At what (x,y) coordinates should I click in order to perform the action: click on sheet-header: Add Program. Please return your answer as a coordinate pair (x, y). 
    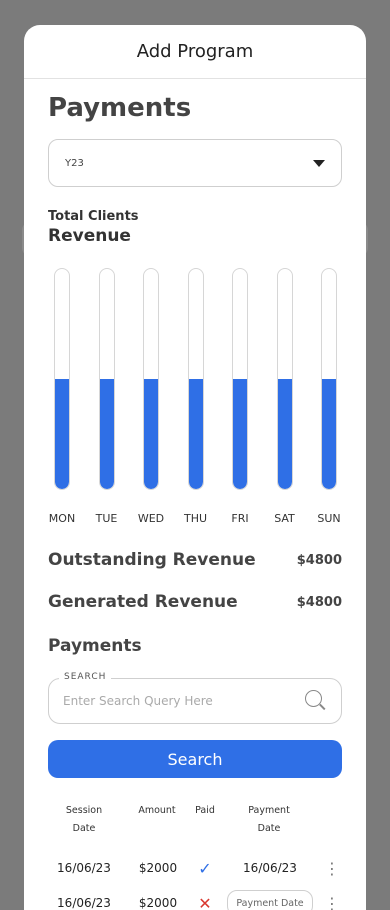
    Looking at the image, I should click on (195, 52).